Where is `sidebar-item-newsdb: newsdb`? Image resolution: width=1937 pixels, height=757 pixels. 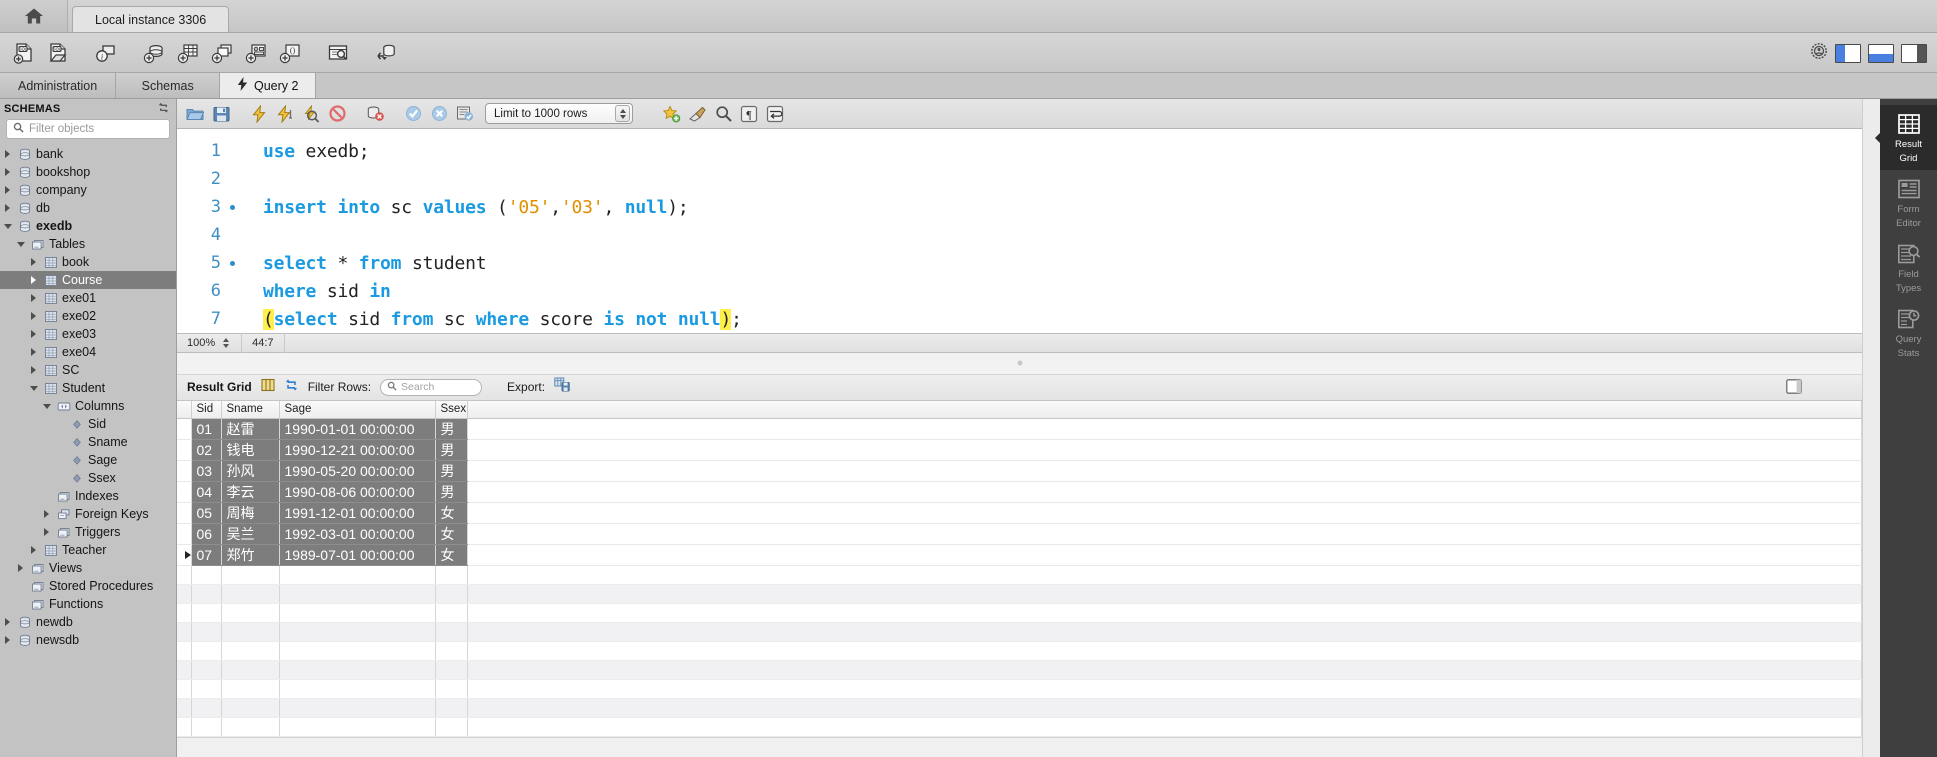 sidebar-item-newsdb: newsdb is located at coordinates (88, 640).